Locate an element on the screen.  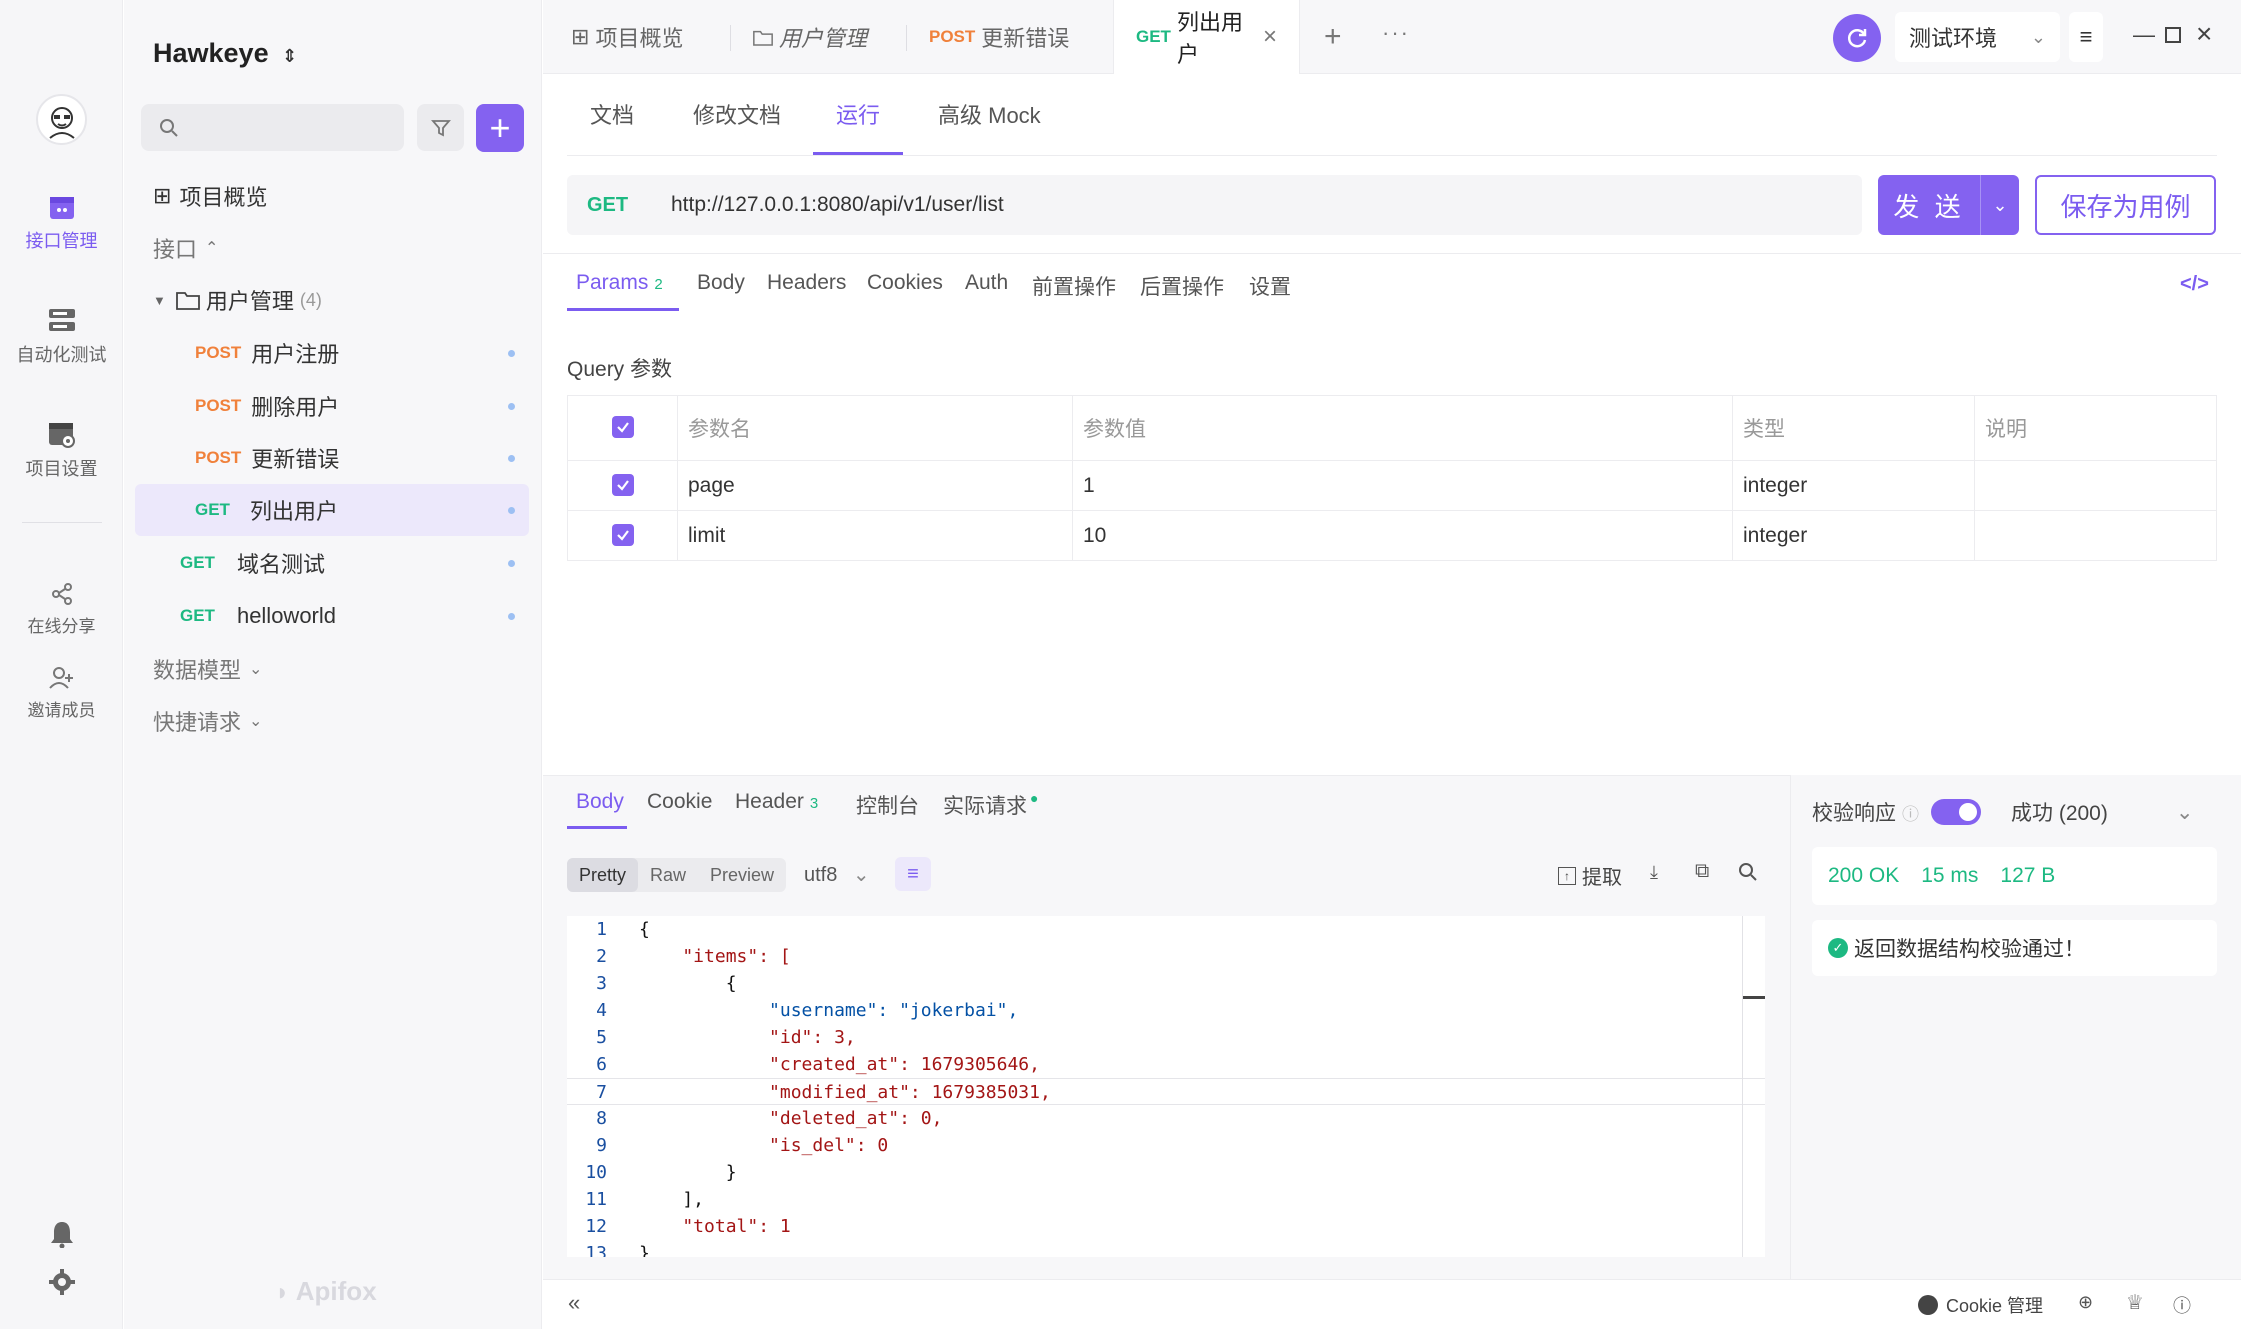
validate-toggle is located at coordinates (1956, 812).